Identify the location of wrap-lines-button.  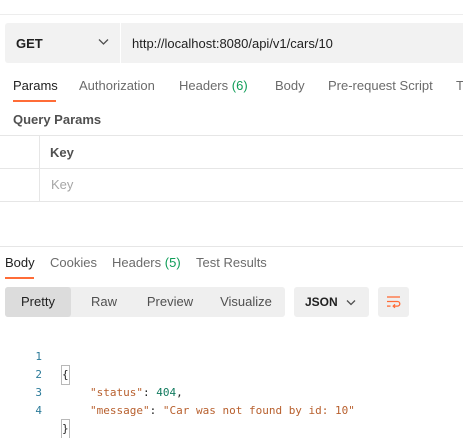
(393, 302).